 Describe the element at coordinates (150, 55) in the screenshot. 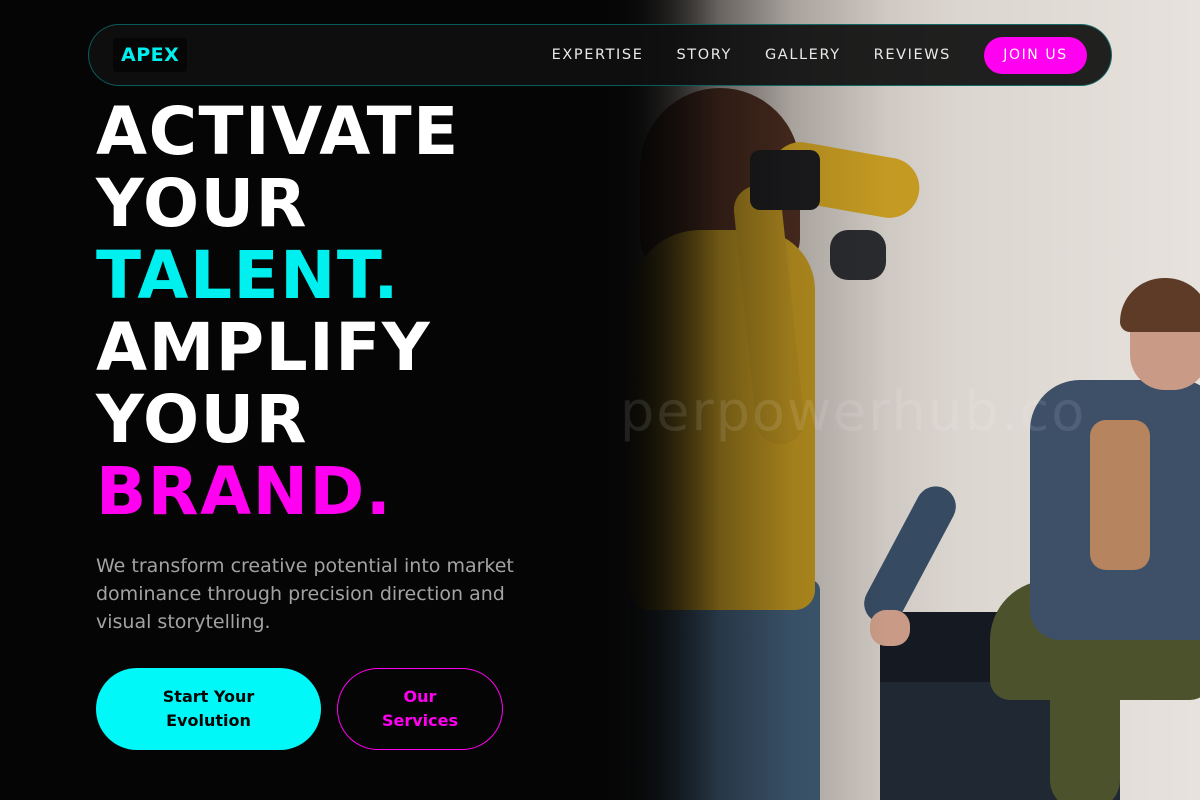

I see `apex-logo: APEX` at that location.